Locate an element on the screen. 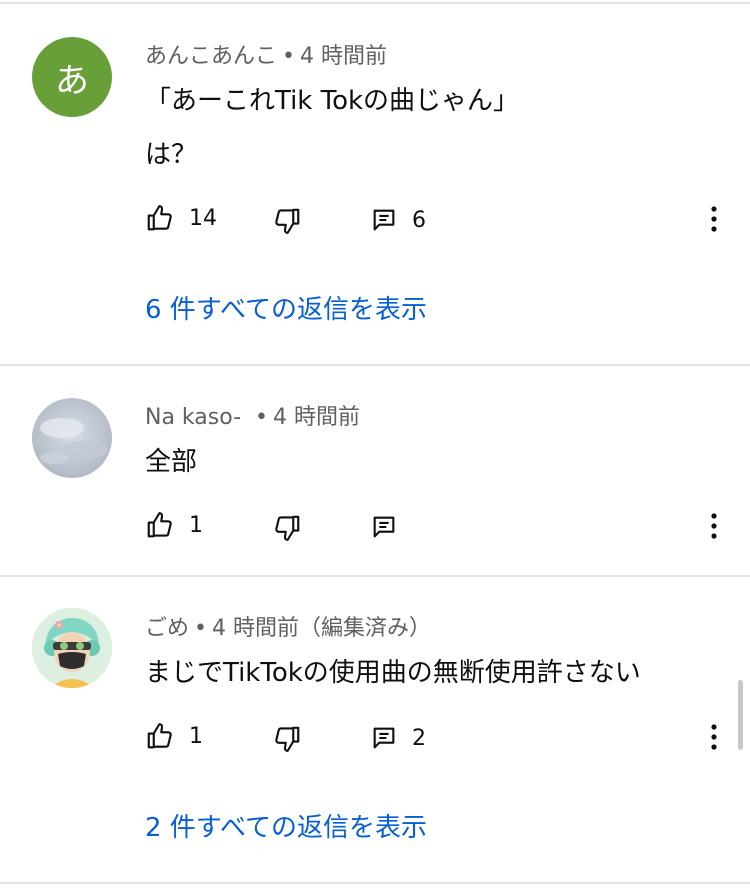 The image size is (750, 892). like-button: 14 is located at coordinates (181, 218).